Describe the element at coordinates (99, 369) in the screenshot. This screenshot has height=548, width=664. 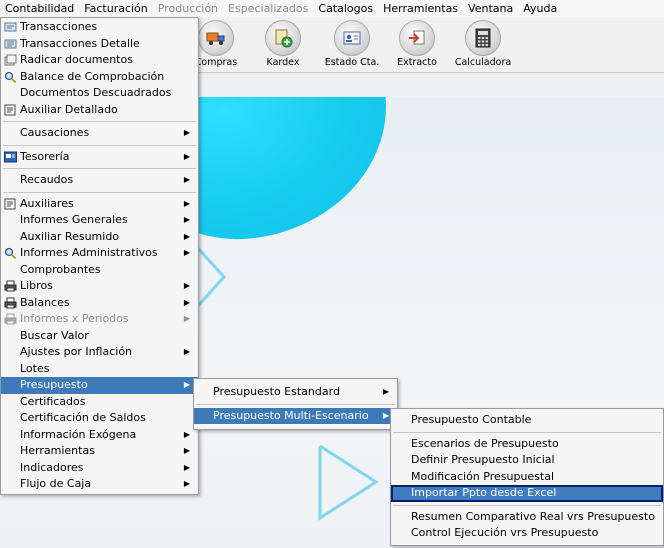
I see `menu-item-lotes: Lotes` at that location.